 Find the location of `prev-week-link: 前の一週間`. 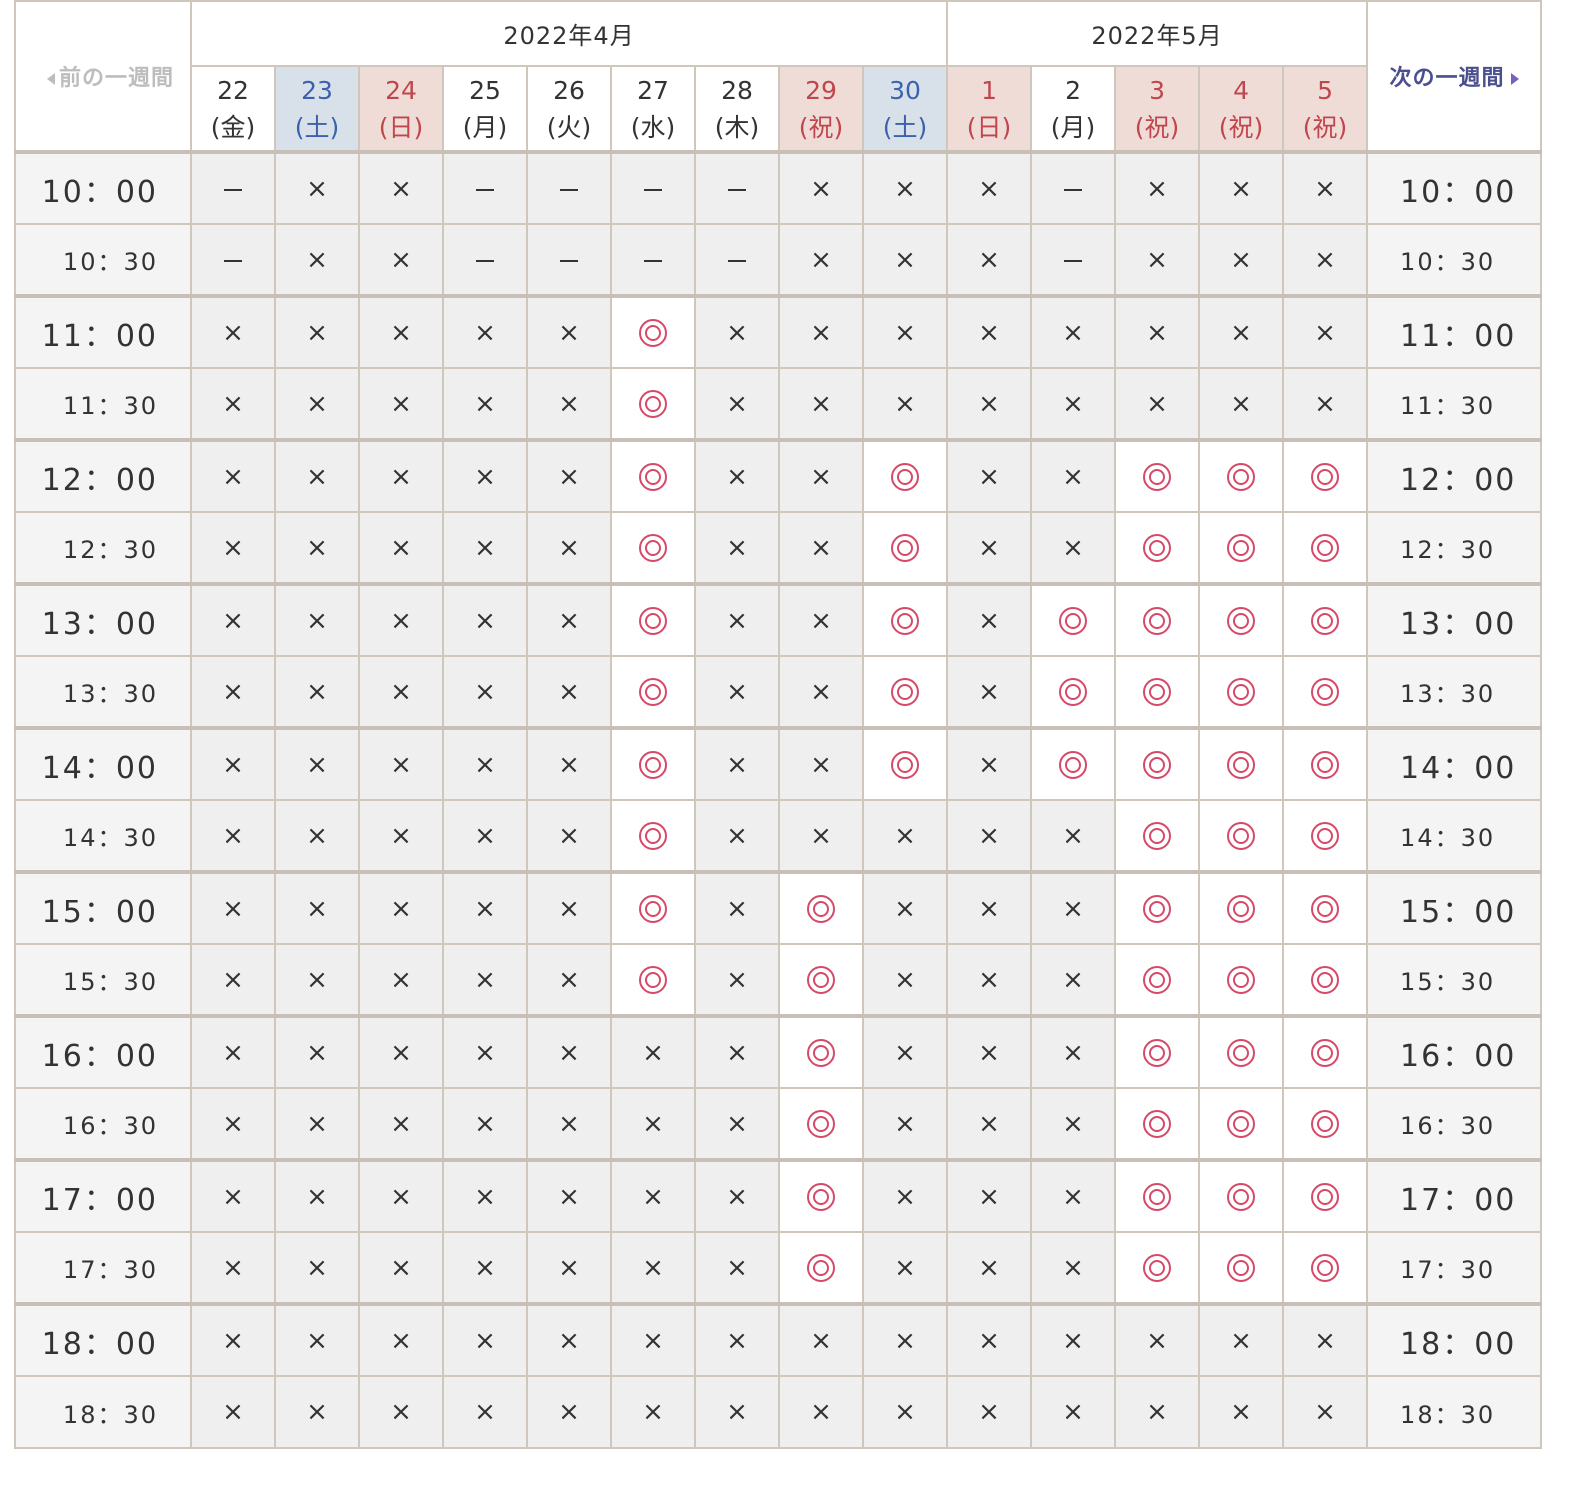

prev-week-link: 前の一週間 is located at coordinates (110, 78).